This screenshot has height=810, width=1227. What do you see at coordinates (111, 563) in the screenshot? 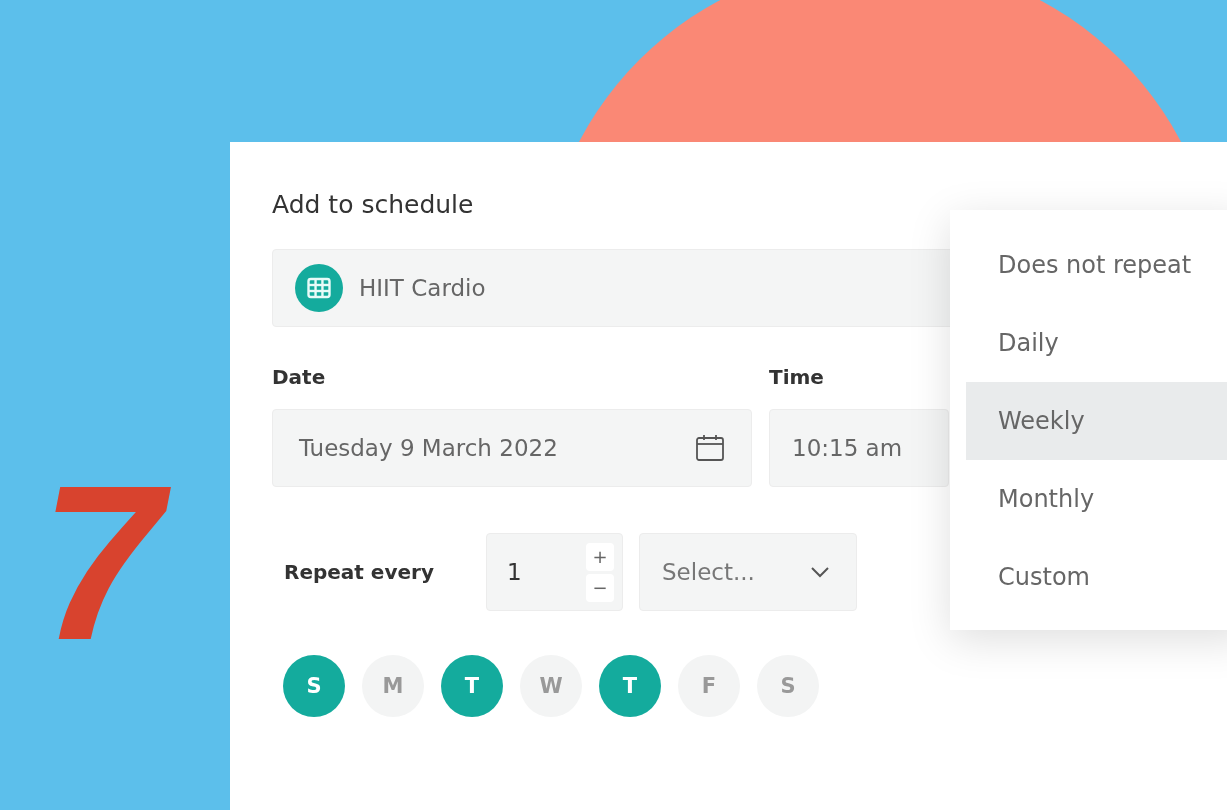
I see `step-number: 7` at bounding box center [111, 563].